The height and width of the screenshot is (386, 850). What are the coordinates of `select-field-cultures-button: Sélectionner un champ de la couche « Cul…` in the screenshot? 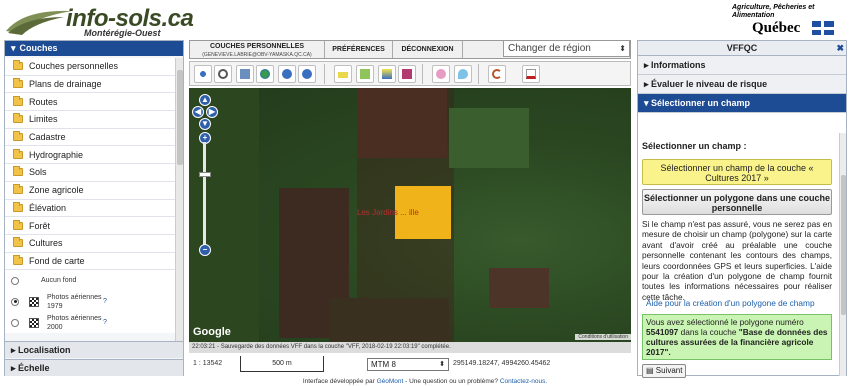 It's located at (737, 172).